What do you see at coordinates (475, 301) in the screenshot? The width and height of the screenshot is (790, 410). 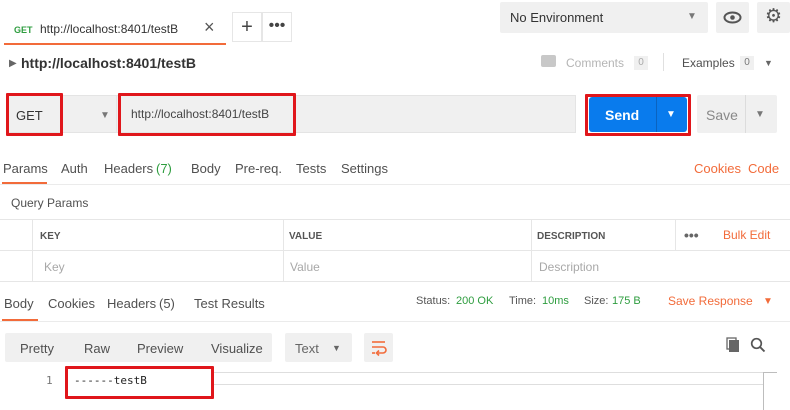 I see `status-value: 200 OK` at bounding box center [475, 301].